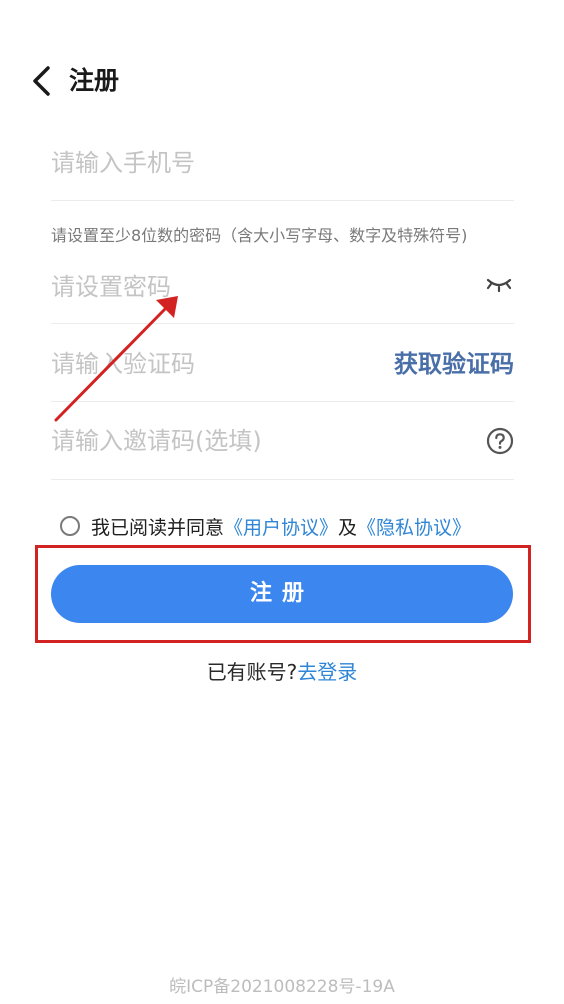 This screenshot has width=564, height=1004. Describe the element at coordinates (454, 364) in the screenshot. I see `get-code-button: 获取验证码` at that location.